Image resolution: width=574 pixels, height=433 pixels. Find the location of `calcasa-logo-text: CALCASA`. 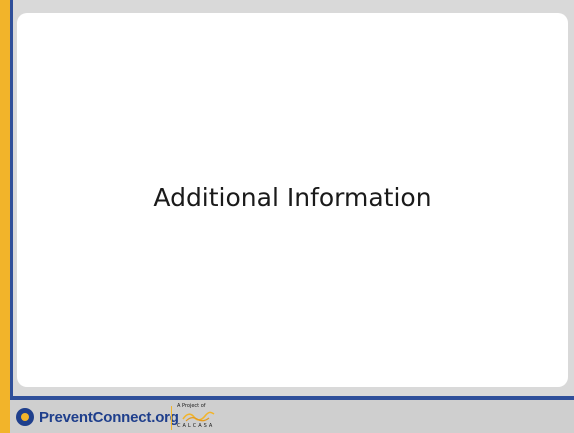

calcasa-logo-text: CALCASA is located at coordinates (196, 426).